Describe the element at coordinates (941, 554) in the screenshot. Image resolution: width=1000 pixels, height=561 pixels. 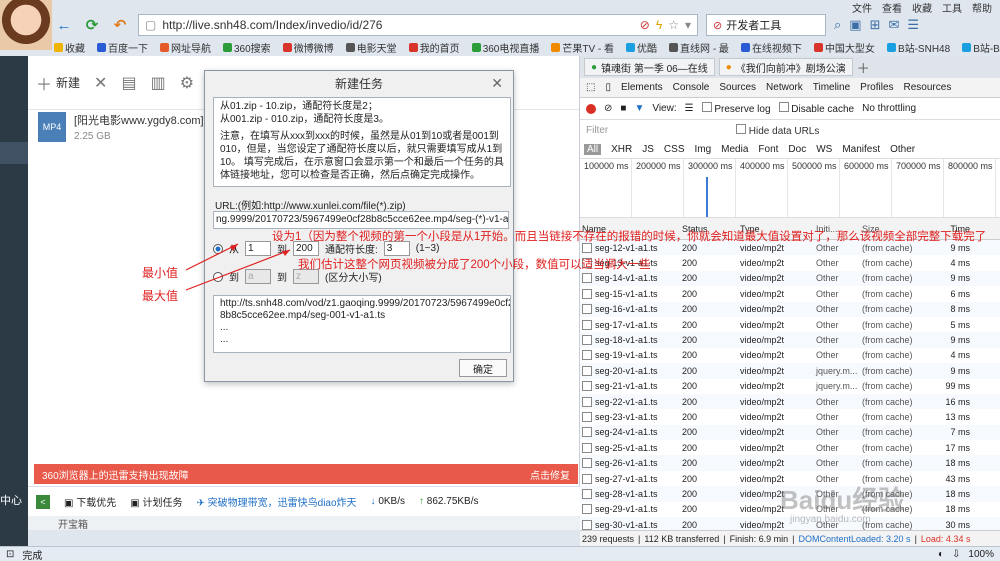
I see `speed-icon: ◐` at that location.